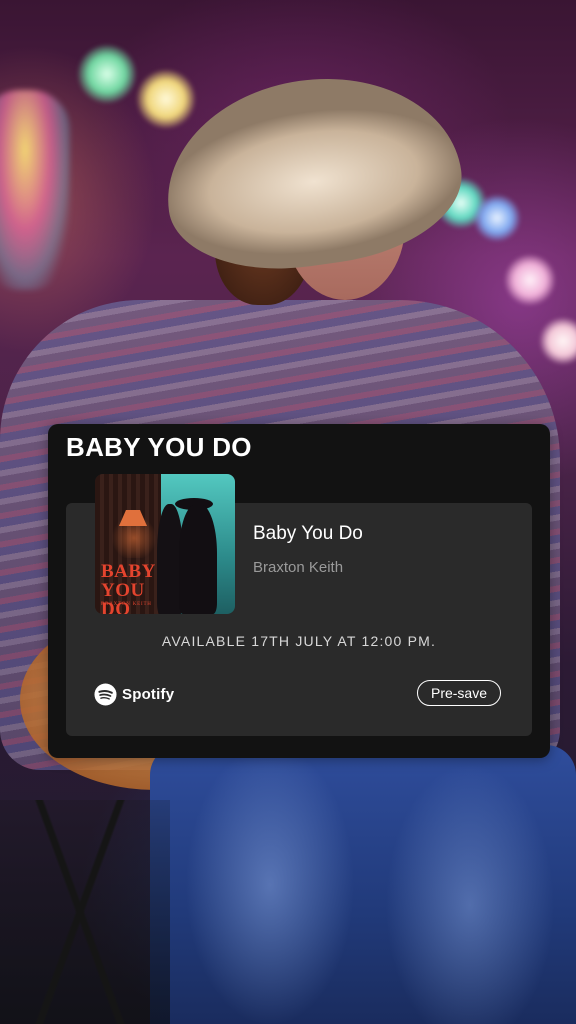 The image size is (576, 1024). I want to click on spotify-wordmark: Spotify, so click(148, 694).